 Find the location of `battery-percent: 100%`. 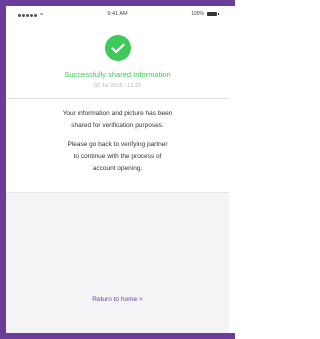

battery-percent: 100% is located at coordinates (197, 14).